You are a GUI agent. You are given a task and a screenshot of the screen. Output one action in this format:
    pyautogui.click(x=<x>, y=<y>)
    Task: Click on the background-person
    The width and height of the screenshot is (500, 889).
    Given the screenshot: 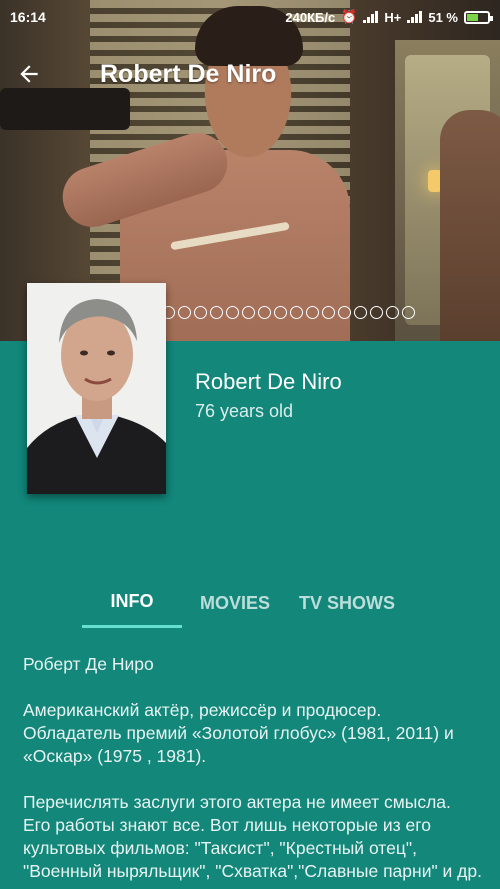 What is the action you would take?
    pyautogui.click(x=470, y=225)
    